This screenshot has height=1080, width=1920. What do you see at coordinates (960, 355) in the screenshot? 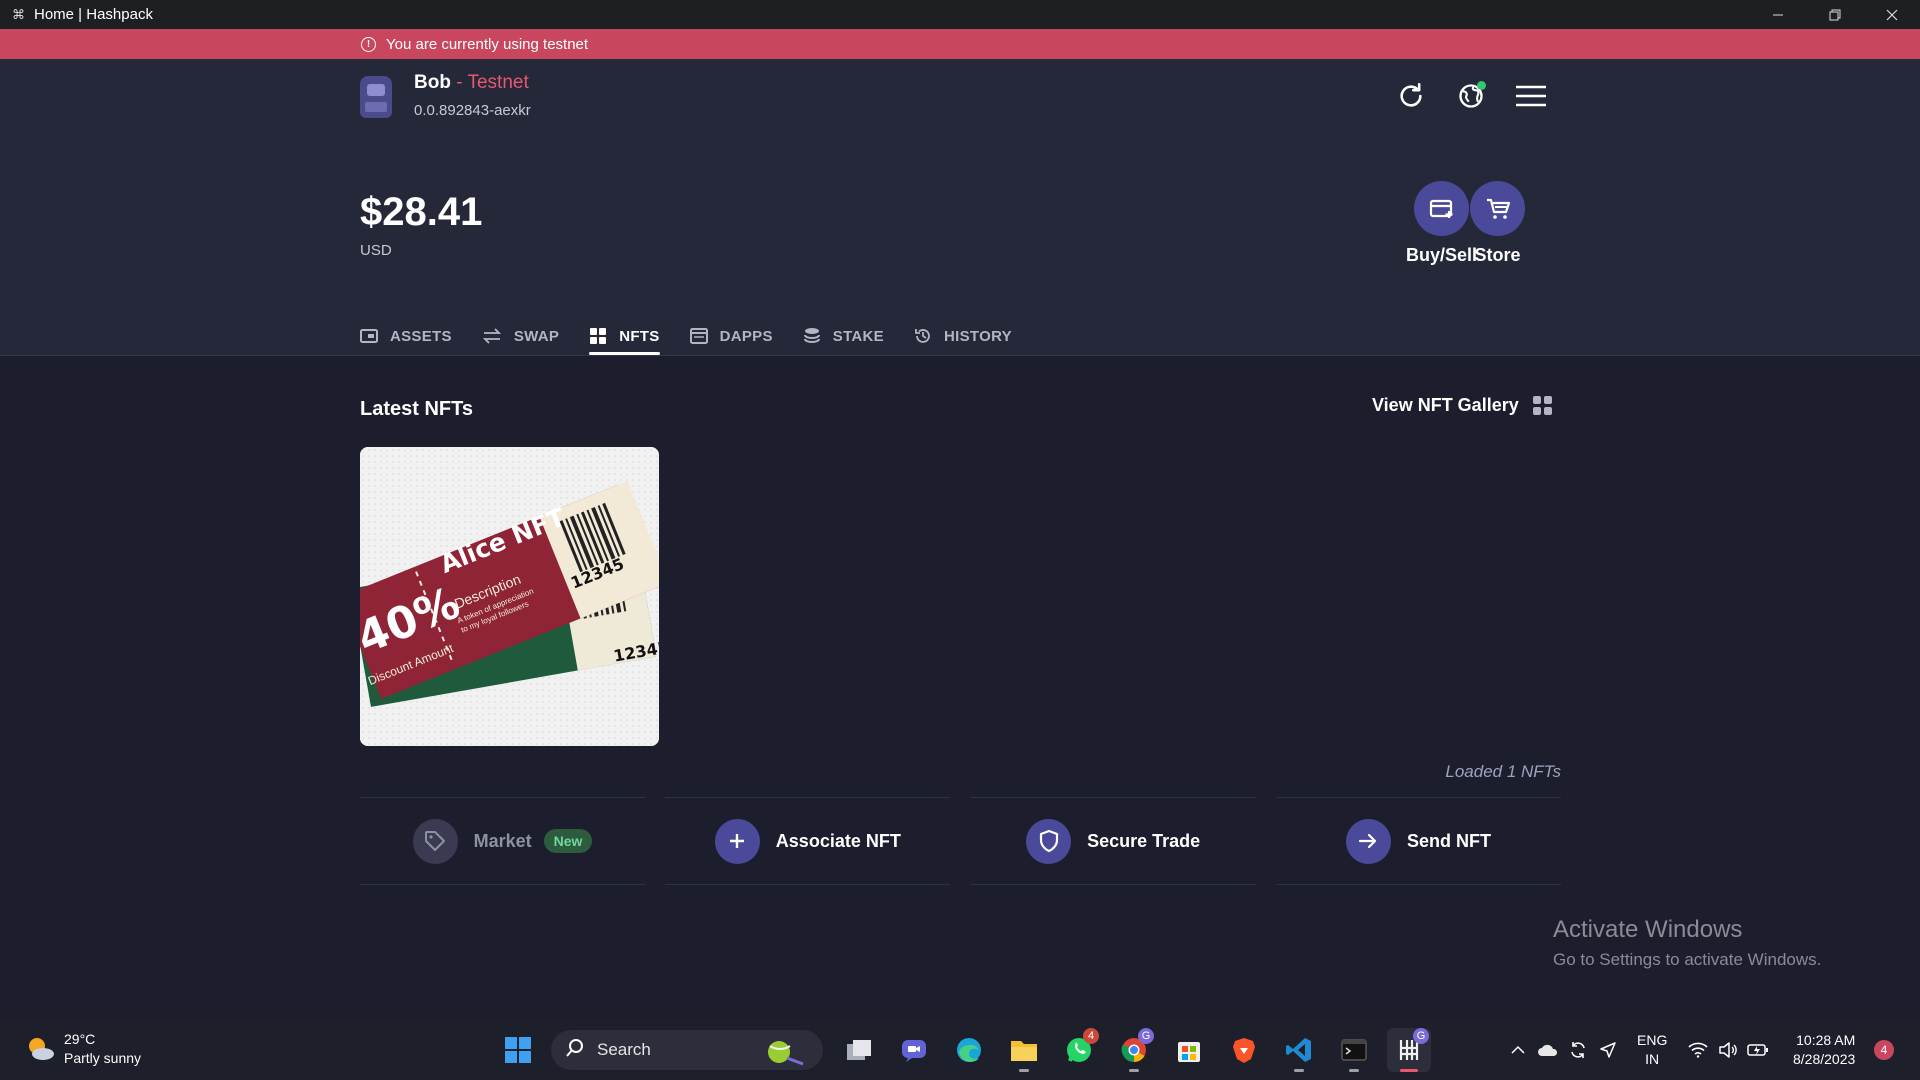
I see `tabs-divider` at bounding box center [960, 355].